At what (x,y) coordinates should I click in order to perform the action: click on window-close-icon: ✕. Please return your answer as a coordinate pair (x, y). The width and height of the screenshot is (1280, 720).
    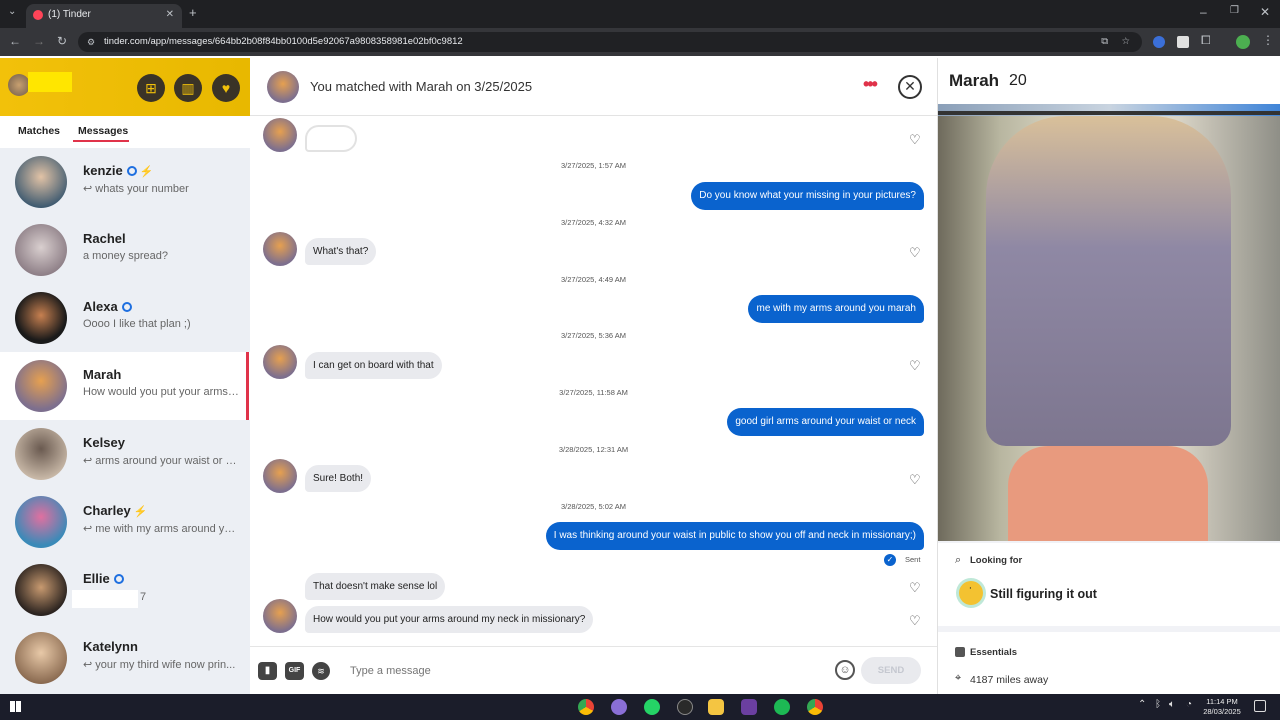
    Looking at the image, I should click on (1265, 12).